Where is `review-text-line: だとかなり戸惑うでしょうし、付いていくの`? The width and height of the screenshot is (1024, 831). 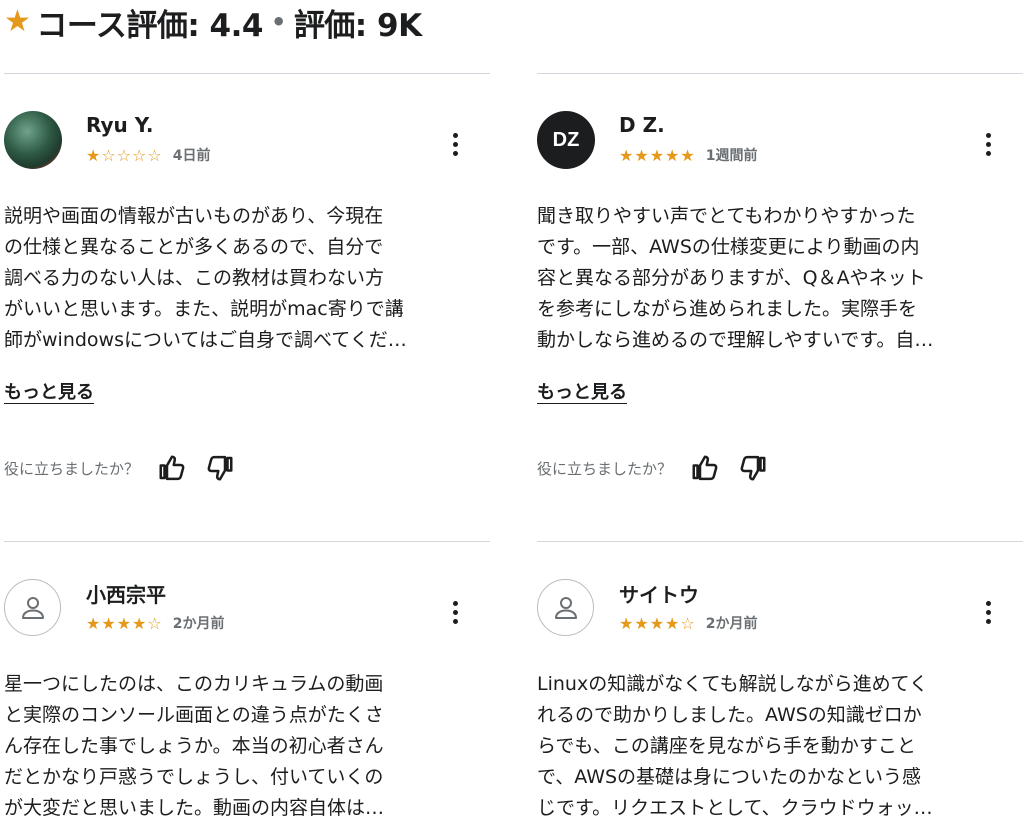
review-text-line: だとかなり戸惑うでしょうし、付いていくの is located at coordinates (194, 777).